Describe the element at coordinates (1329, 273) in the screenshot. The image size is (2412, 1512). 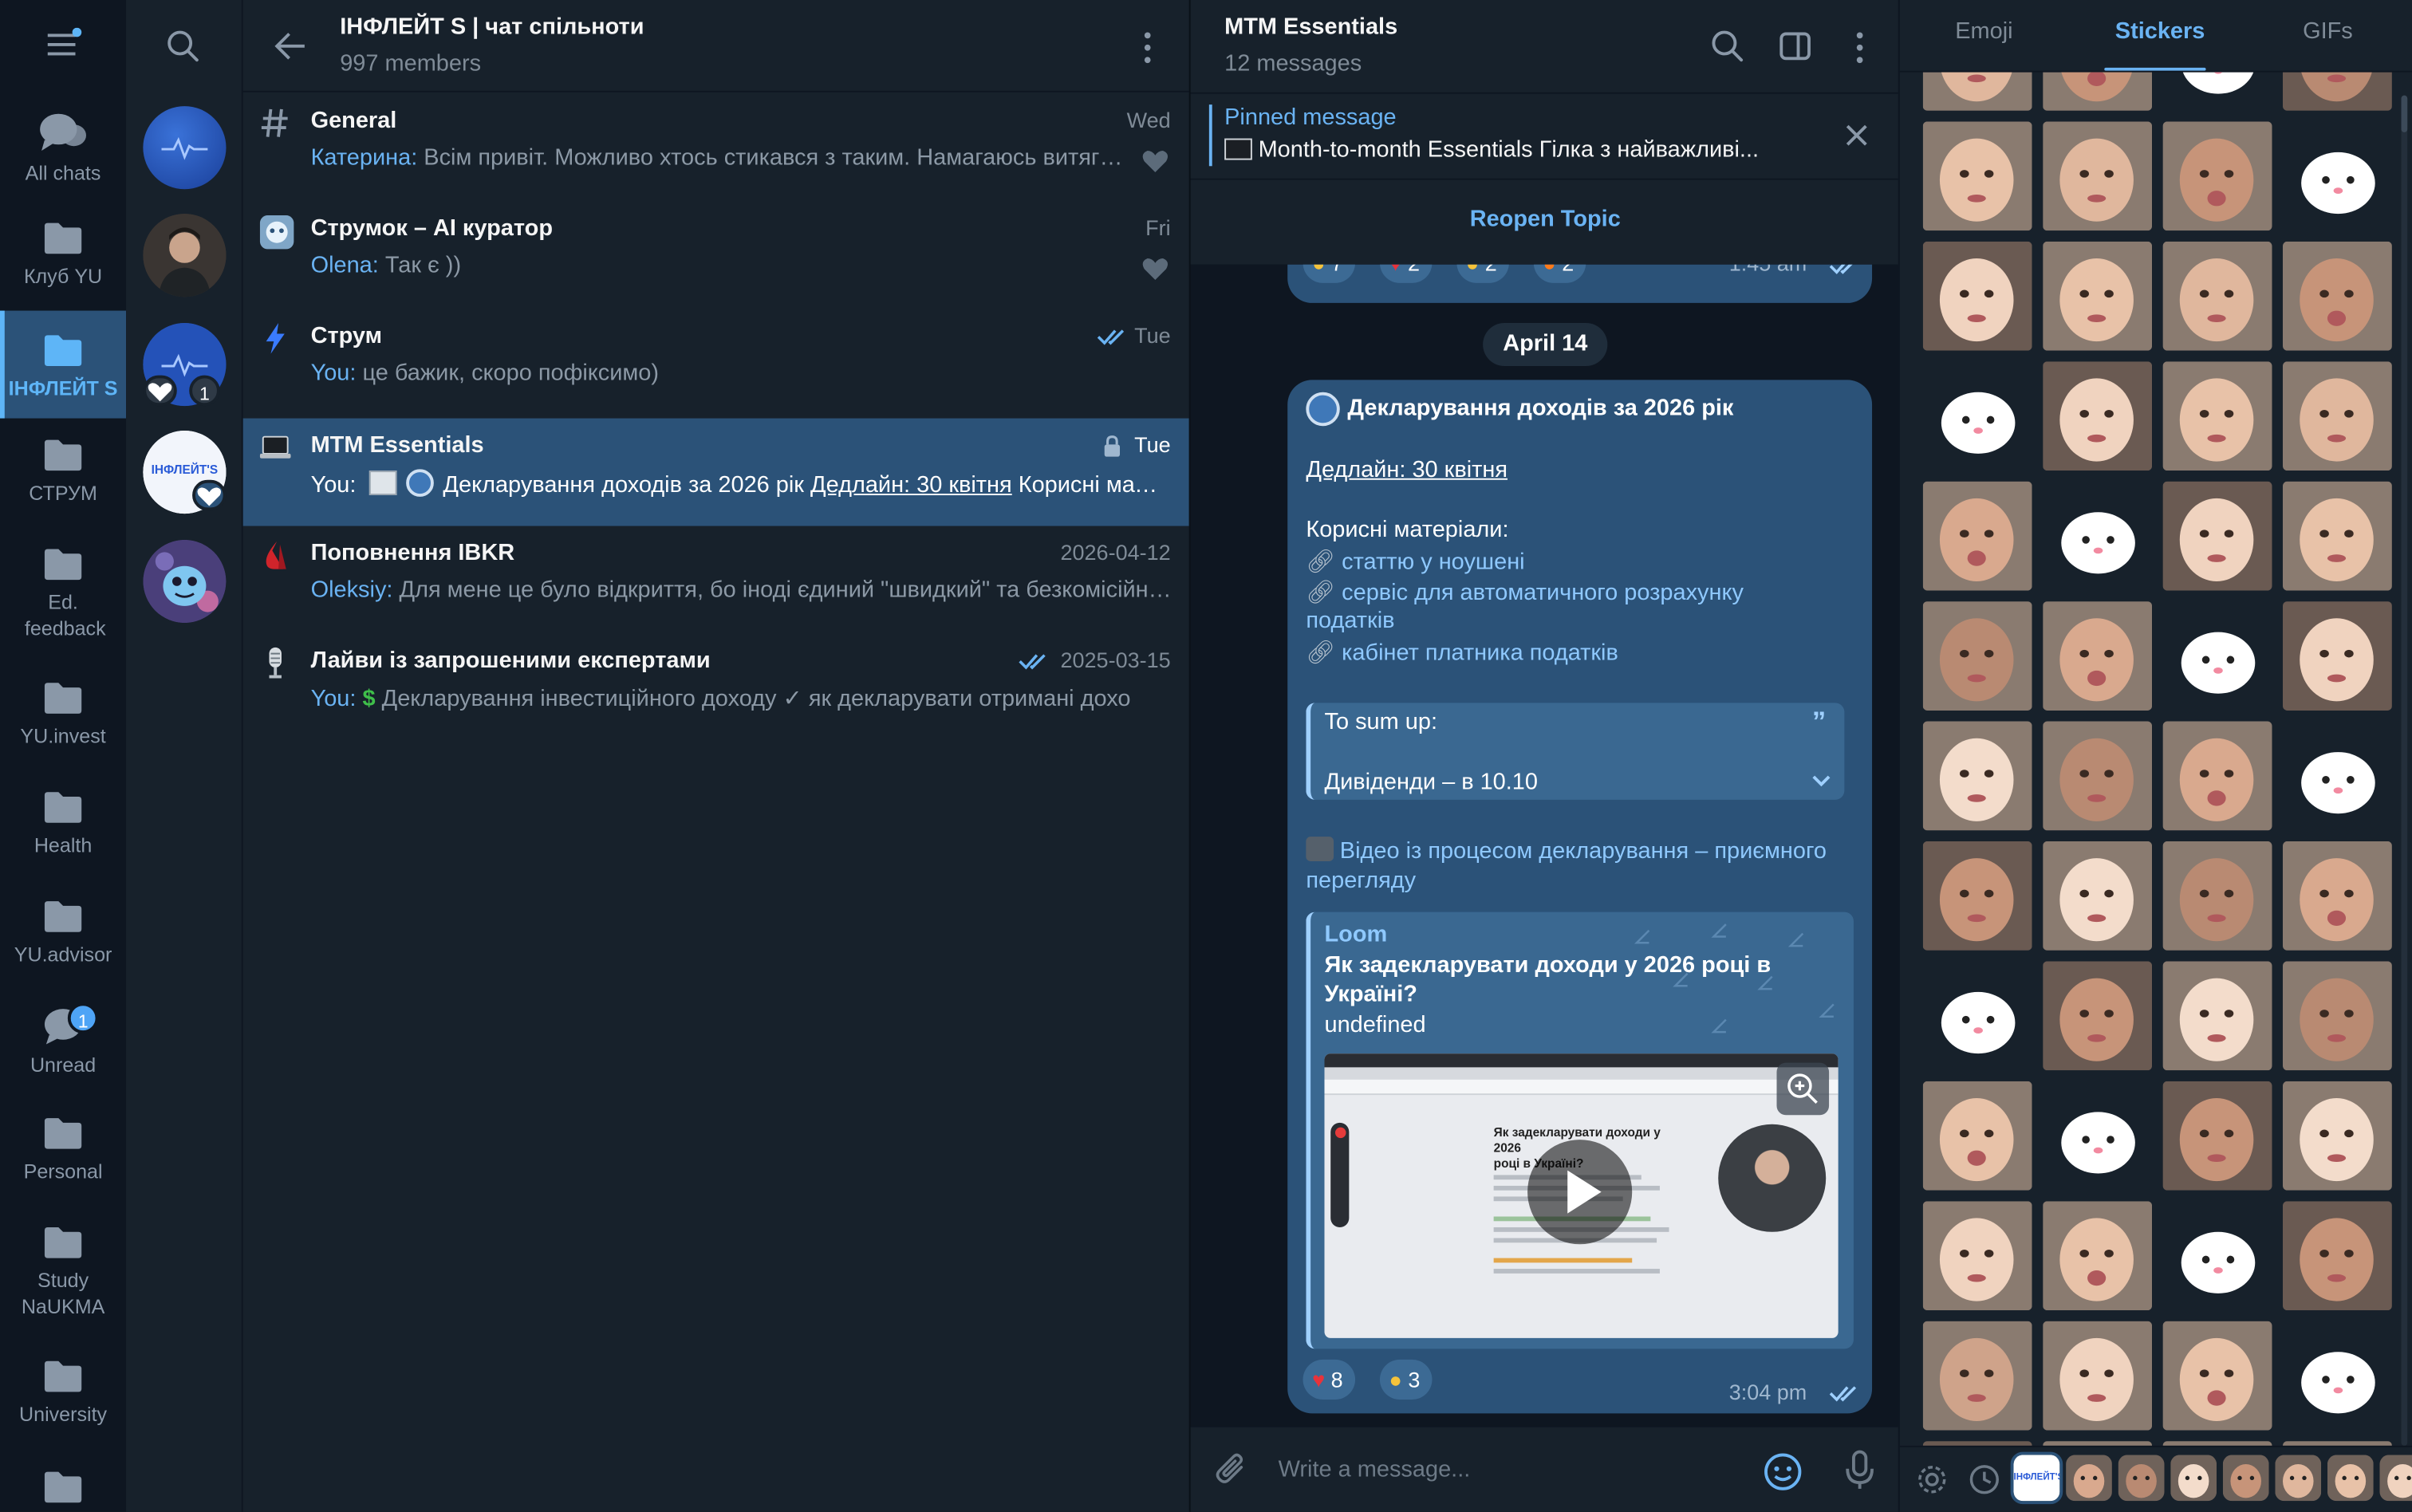
I see `reaction-ok: ● 7` at that location.